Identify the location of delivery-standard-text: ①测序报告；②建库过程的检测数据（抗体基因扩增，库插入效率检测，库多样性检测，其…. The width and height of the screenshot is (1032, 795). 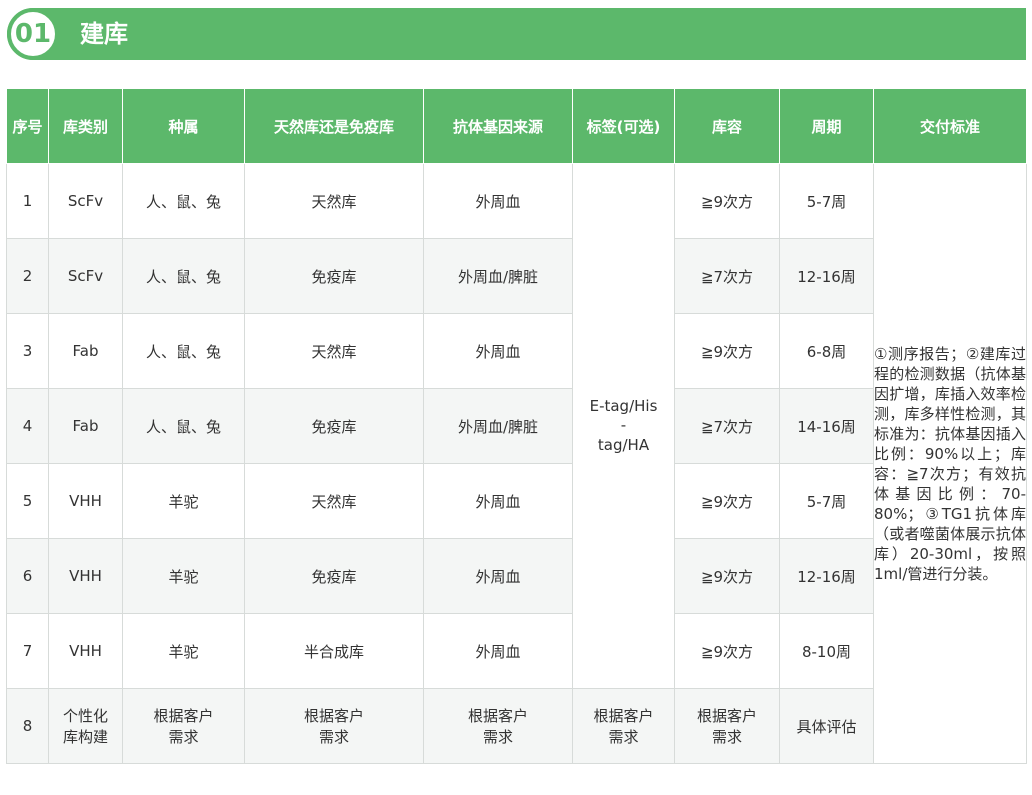
(950, 463).